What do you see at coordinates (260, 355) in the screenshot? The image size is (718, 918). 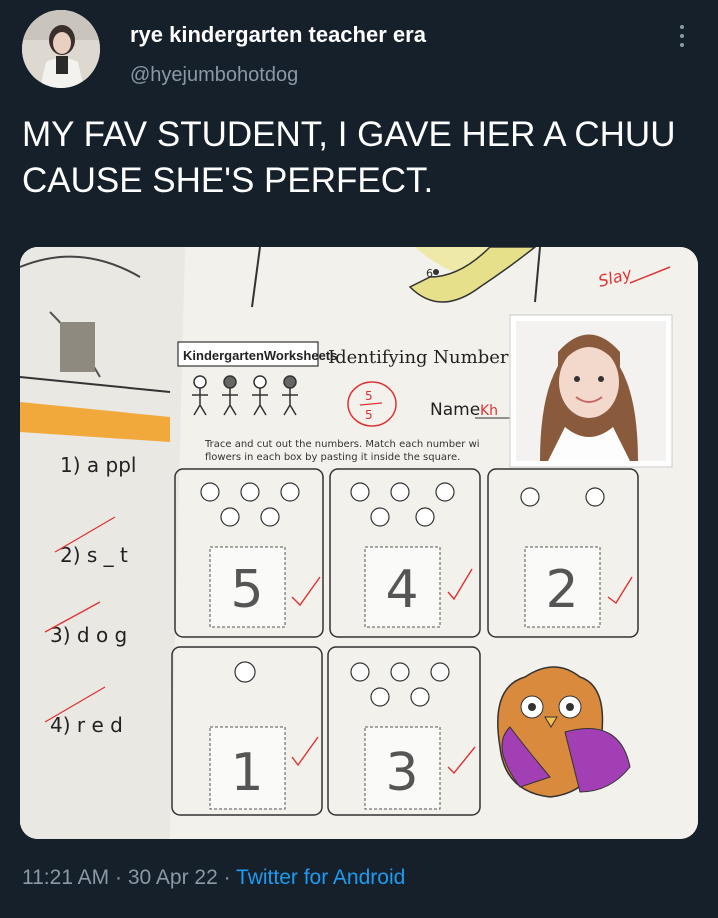 I see `worksheet-brand: KindergartenWorksheets` at bounding box center [260, 355].